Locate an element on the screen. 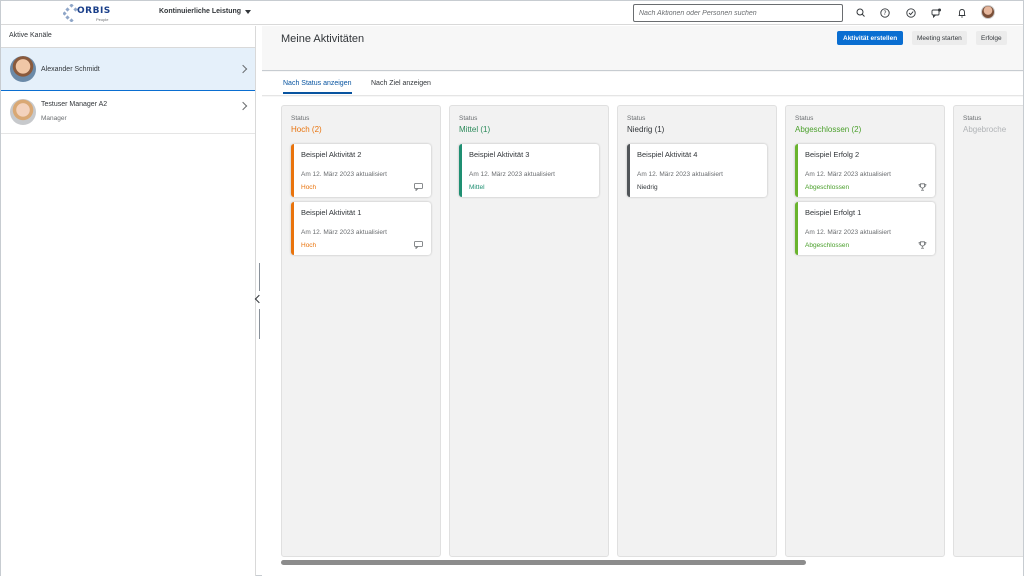 The width and height of the screenshot is (1024, 576). tab-by-status: Nach Status anzeigen is located at coordinates (317, 87).